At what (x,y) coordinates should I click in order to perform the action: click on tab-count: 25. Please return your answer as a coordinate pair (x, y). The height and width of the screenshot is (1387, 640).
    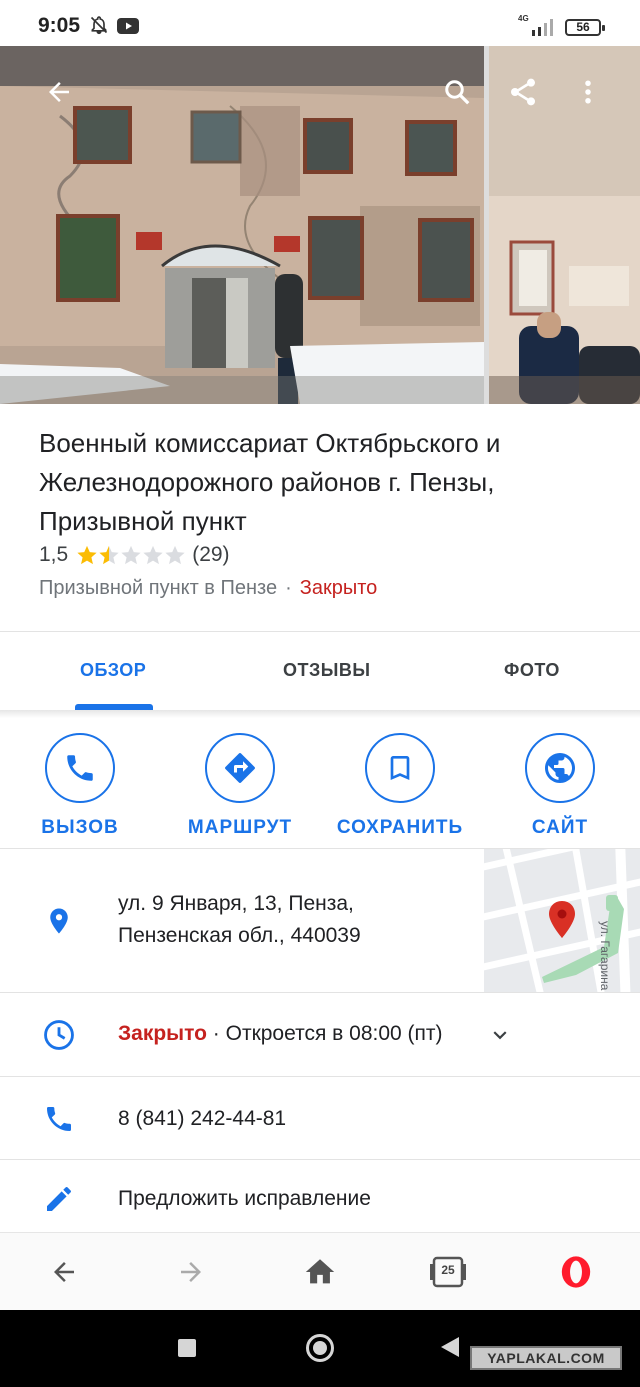
    Looking at the image, I should click on (448, 1270).